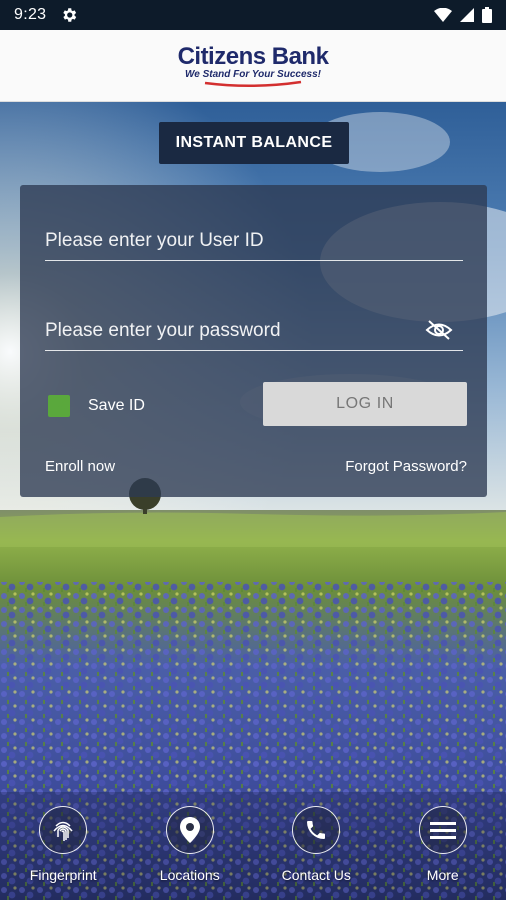 The height and width of the screenshot is (900, 506). What do you see at coordinates (80, 466) in the screenshot?
I see `enroll-now-link: Enroll now` at bounding box center [80, 466].